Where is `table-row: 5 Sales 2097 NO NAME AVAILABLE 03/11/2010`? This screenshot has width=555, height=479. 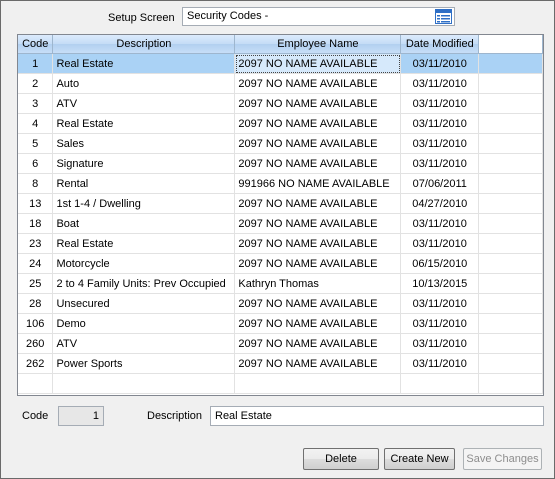
table-row: 5 Sales 2097 NO NAME AVAILABLE 03/11/2010 is located at coordinates (280, 143).